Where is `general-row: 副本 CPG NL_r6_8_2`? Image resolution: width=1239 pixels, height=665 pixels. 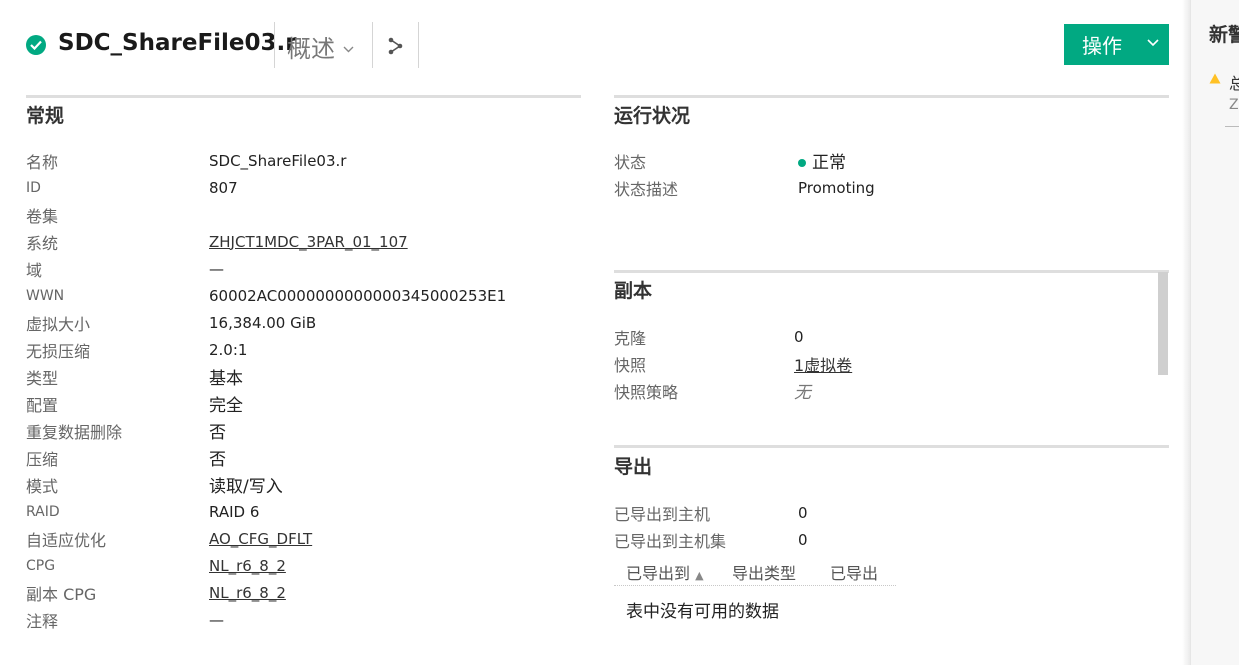 general-row: 副本 CPG NL_r6_8_2 is located at coordinates (303, 592).